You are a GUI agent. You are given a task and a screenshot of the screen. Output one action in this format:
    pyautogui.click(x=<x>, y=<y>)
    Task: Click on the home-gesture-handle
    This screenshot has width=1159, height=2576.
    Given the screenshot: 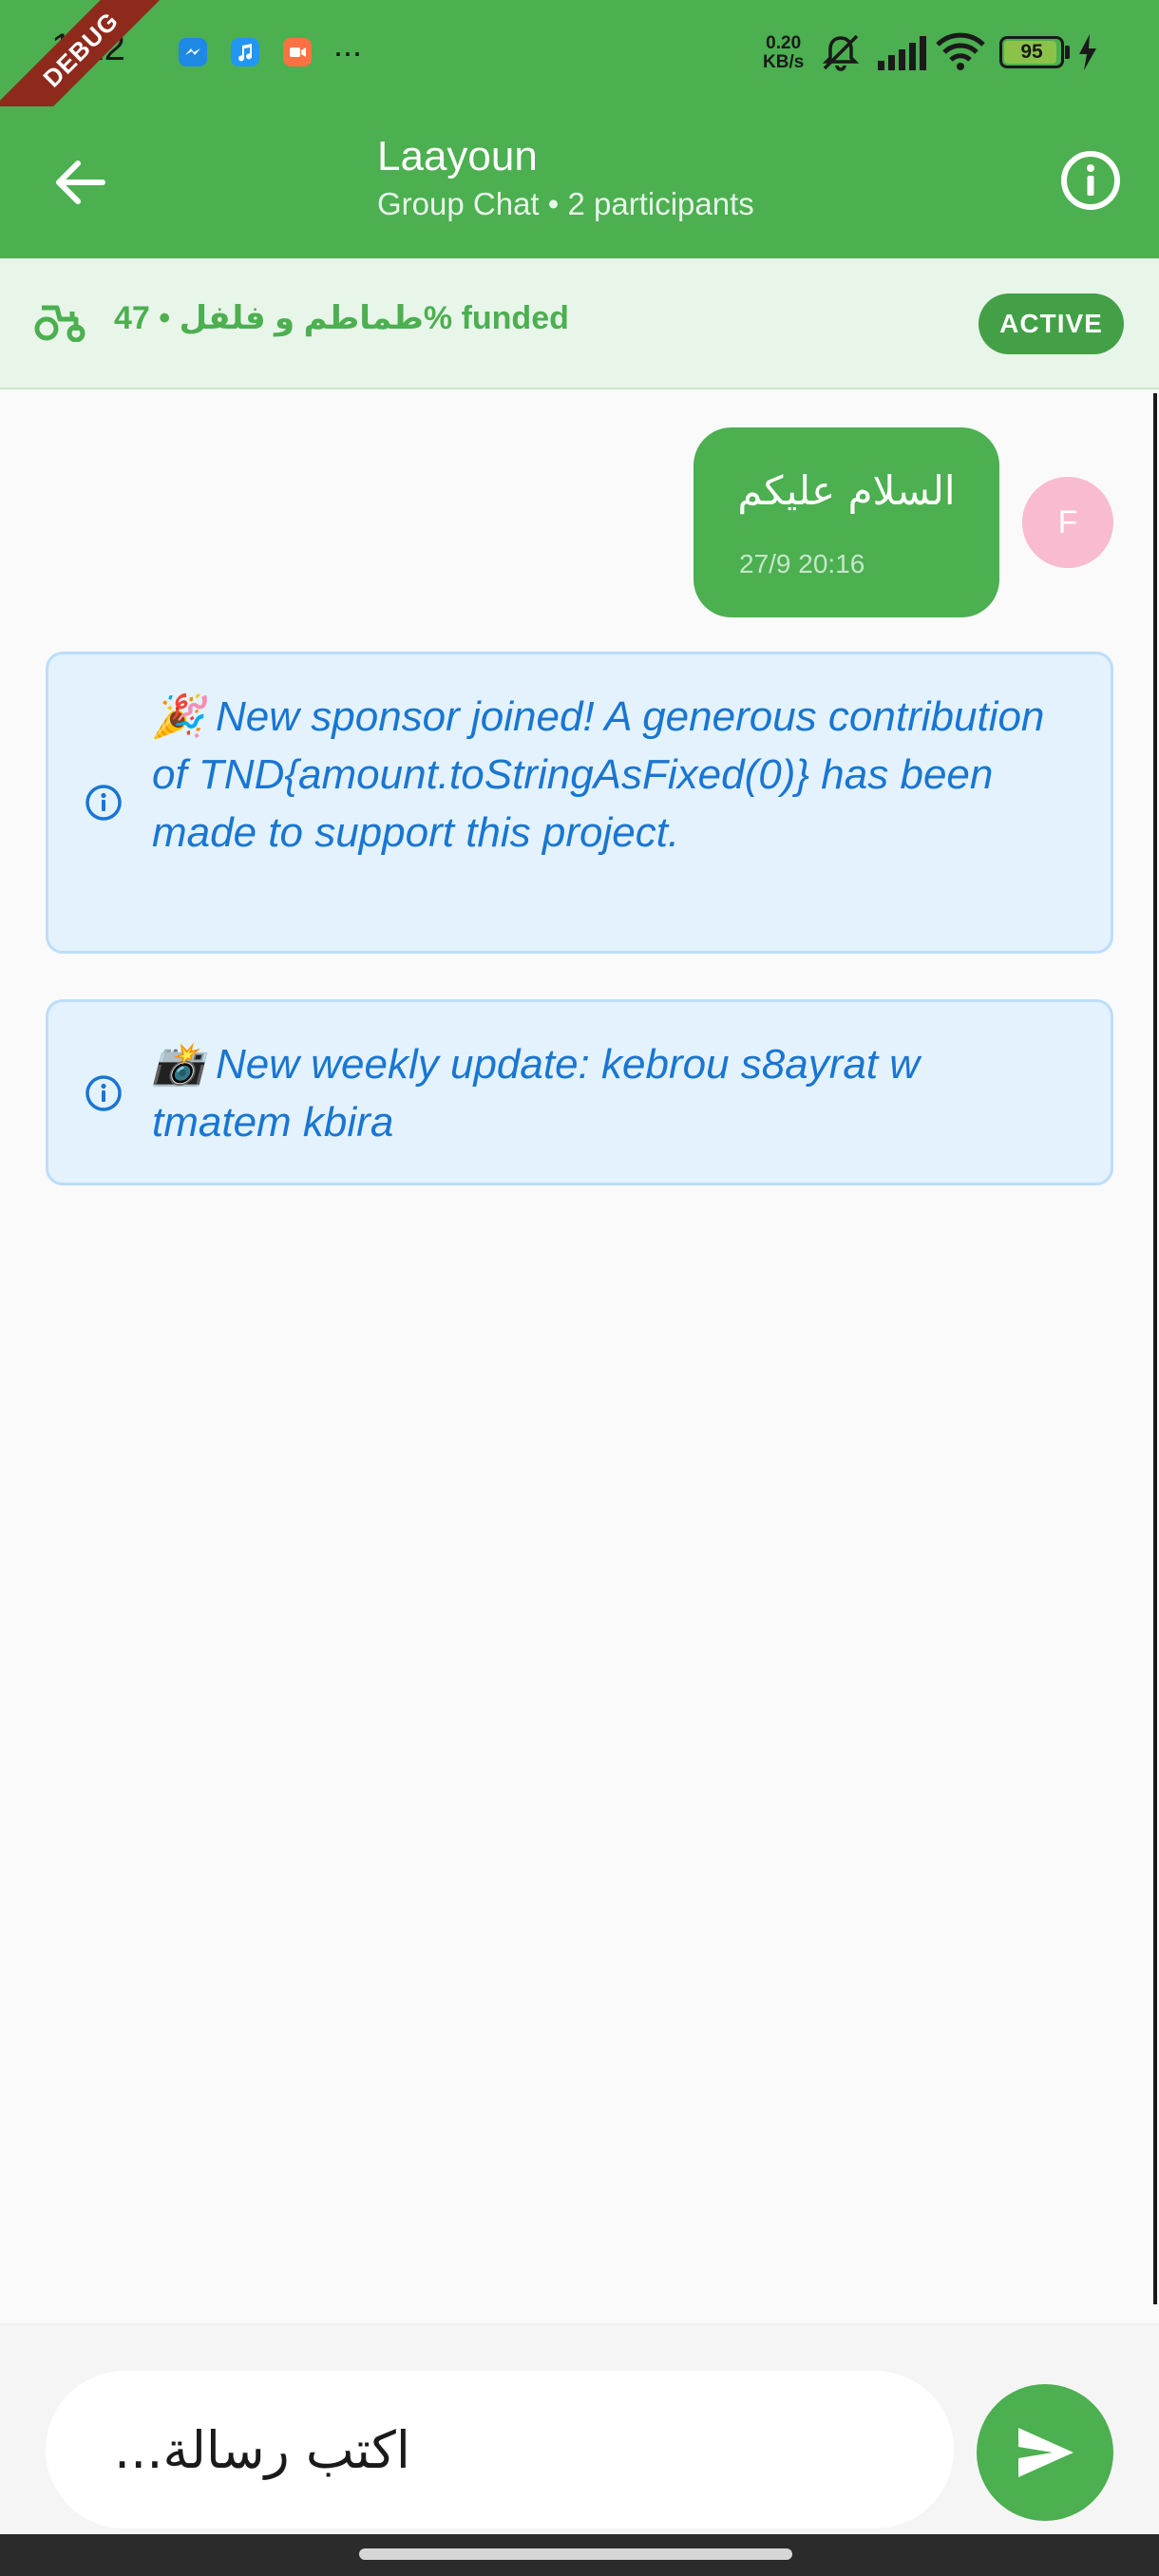 What is the action you would take?
    pyautogui.click(x=575, y=2554)
    